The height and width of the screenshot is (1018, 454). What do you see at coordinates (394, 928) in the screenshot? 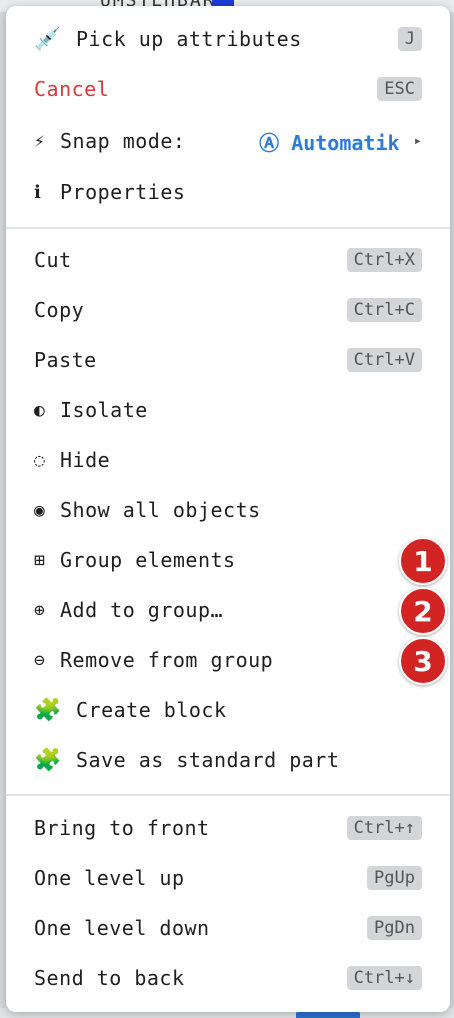
I see `shortcut-badge: PgDn` at bounding box center [394, 928].